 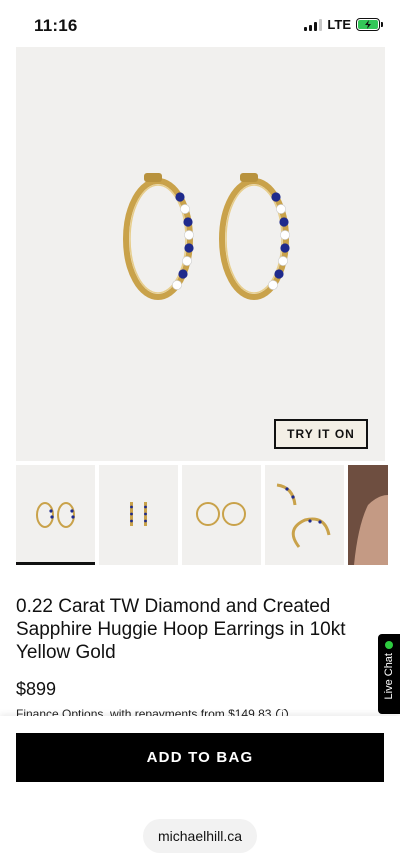 What do you see at coordinates (55, 515) in the screenshot?
I see `thumb-front-view` at bounding box center [55, 515].